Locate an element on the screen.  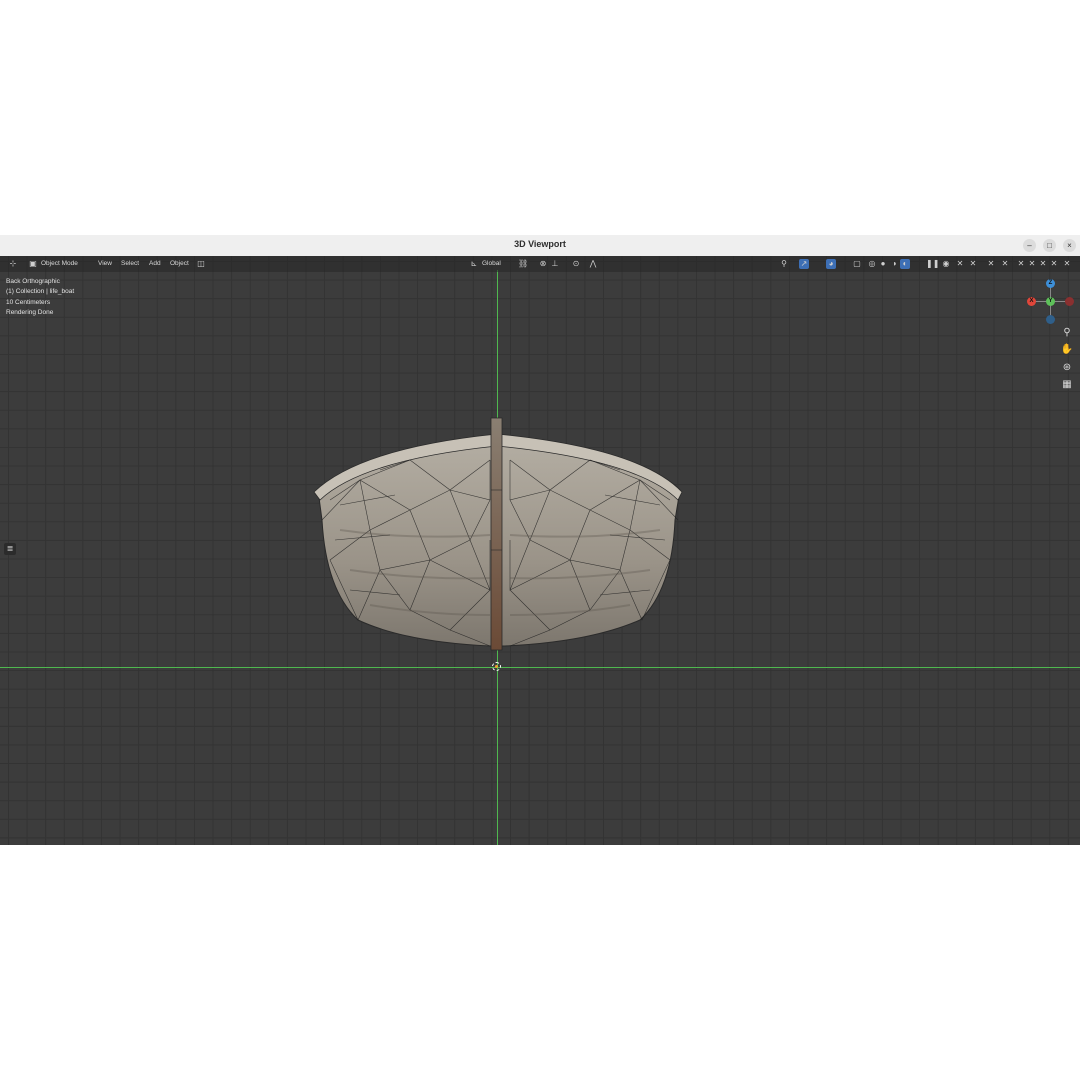
gizmo-z-ball: Z is located at coordinates (1050, 283).